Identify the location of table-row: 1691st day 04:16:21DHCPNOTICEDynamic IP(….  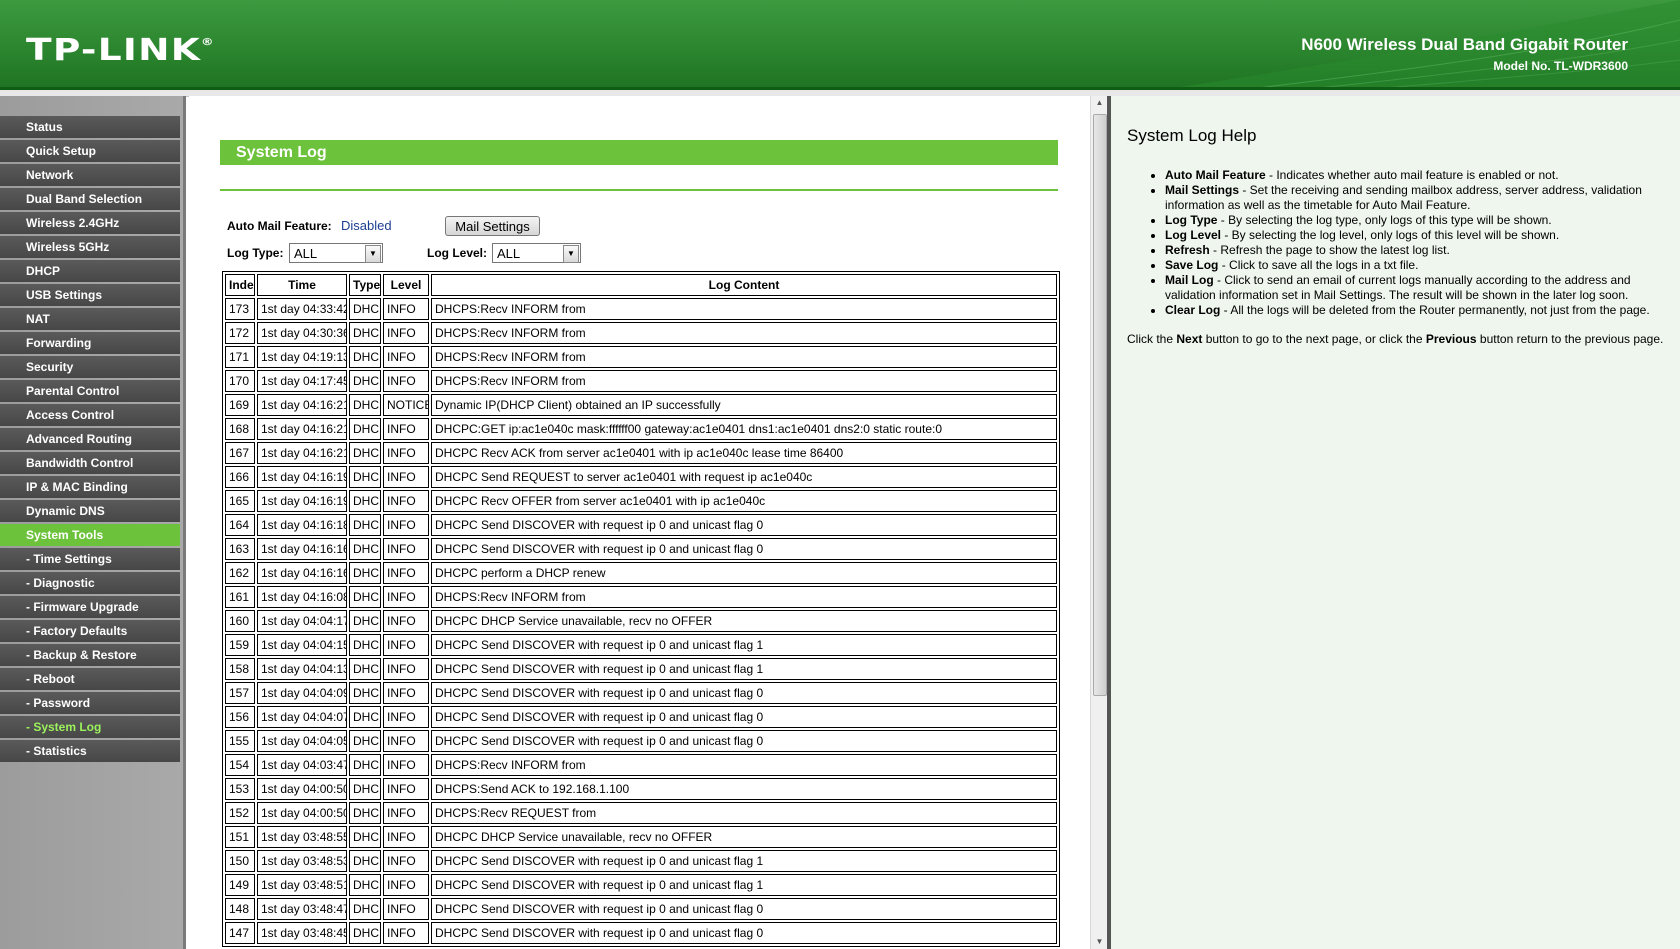
(641, 405).